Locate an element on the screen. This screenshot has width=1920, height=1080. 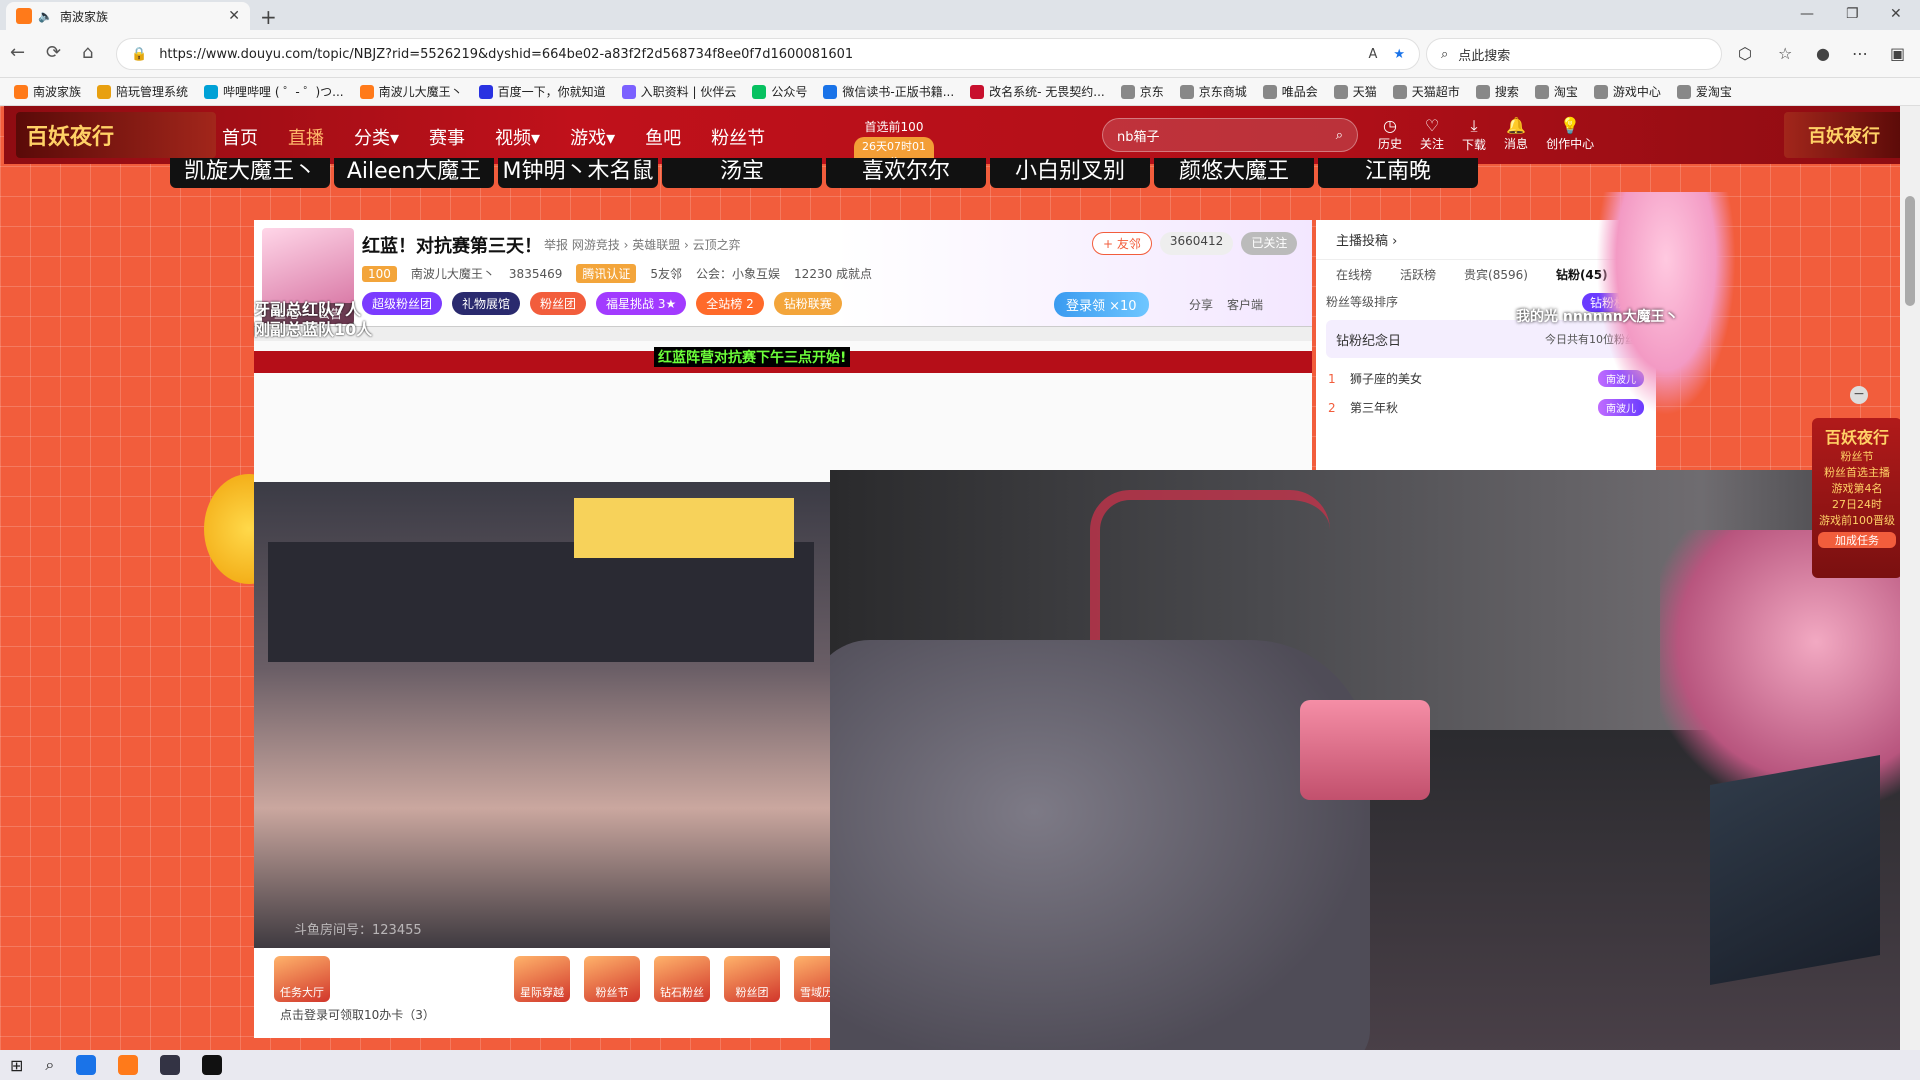
room-button: 钻粉联赛 is located at coordinates (807, 303).